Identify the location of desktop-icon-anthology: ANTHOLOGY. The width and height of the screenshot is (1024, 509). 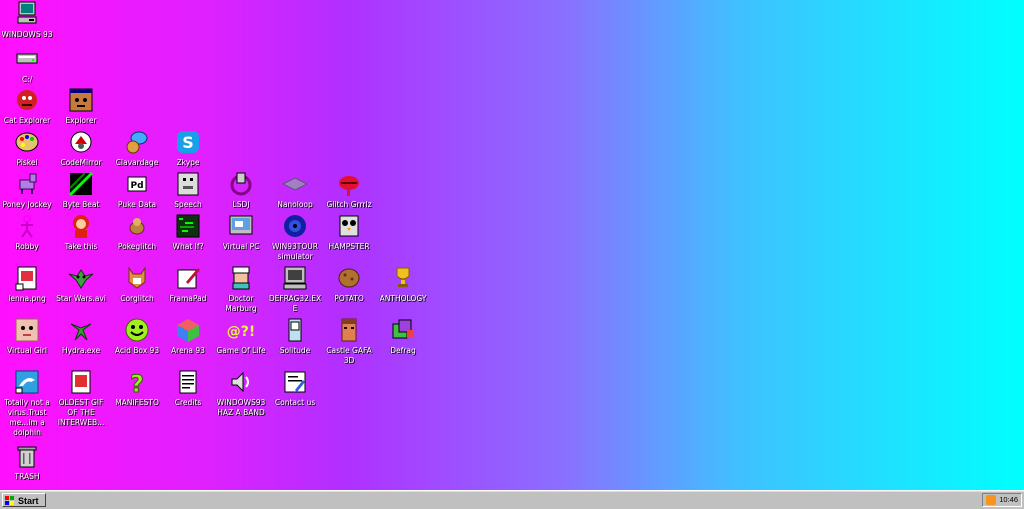
(403, 284).